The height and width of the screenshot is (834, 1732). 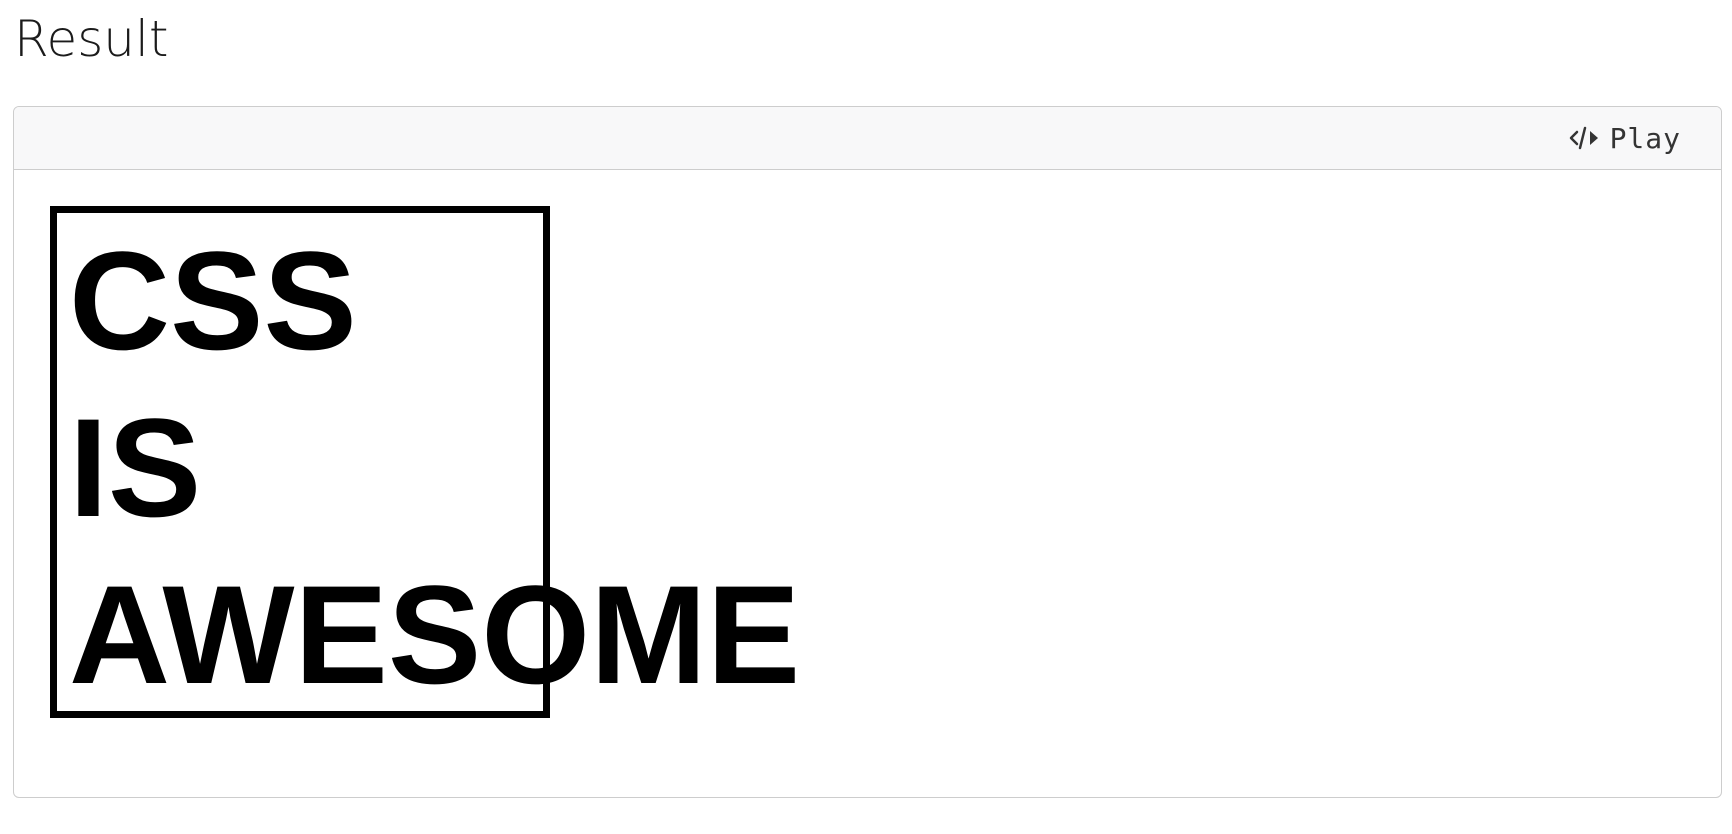 I want to click on example-toolbar: Play, so click(x=867, y=138).